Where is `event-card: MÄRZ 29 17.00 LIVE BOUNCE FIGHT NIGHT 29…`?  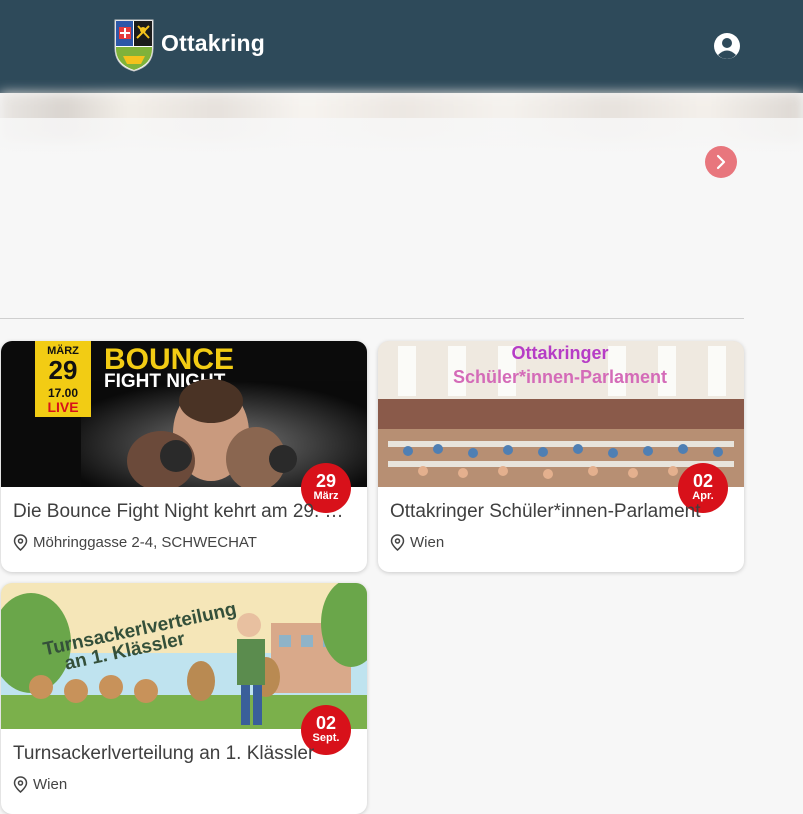 event-card: MÄRZ 29 17.00 LIVE BOUNCE FIGHT NIGHT 29… is located at coordinates (184, 456).